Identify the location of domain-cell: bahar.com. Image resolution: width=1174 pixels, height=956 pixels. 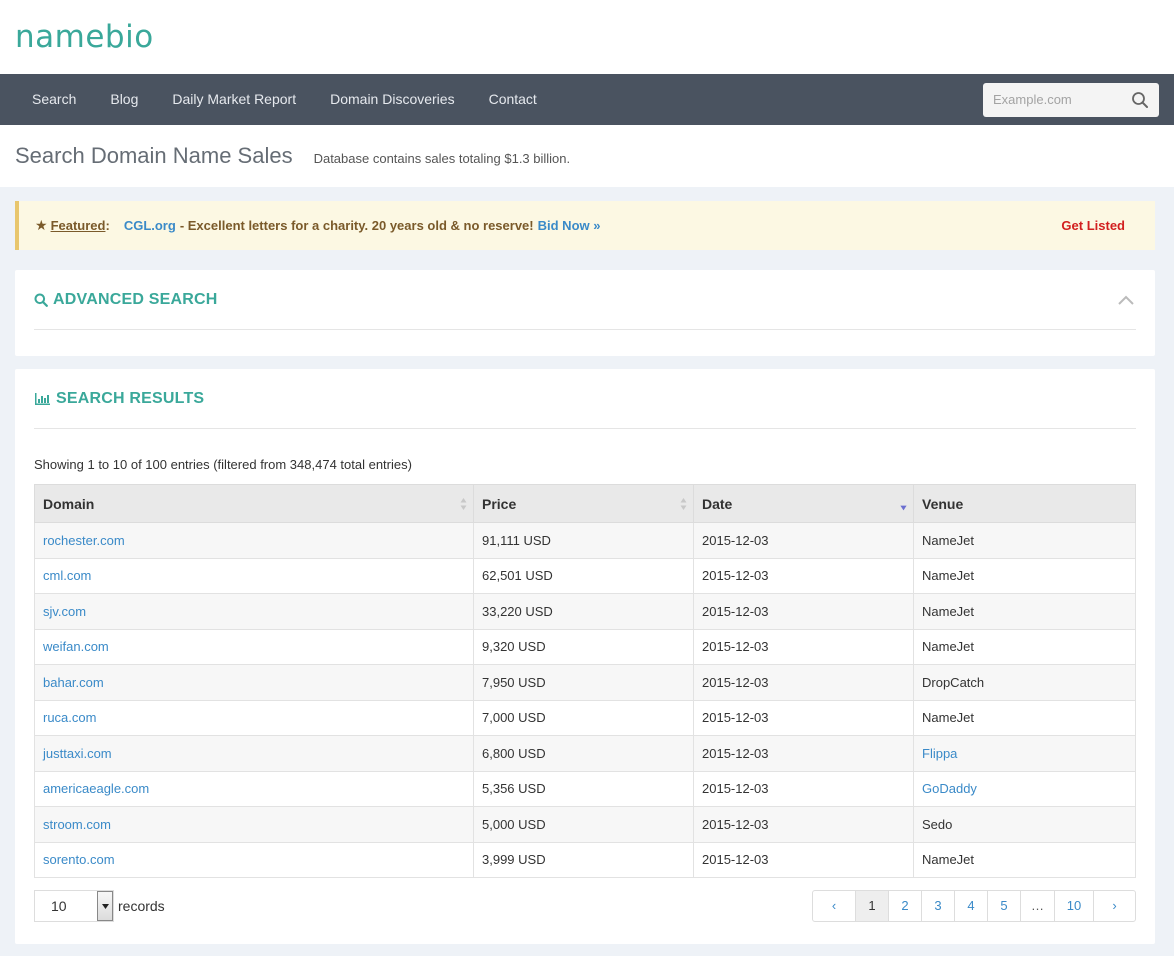
(254, 682).